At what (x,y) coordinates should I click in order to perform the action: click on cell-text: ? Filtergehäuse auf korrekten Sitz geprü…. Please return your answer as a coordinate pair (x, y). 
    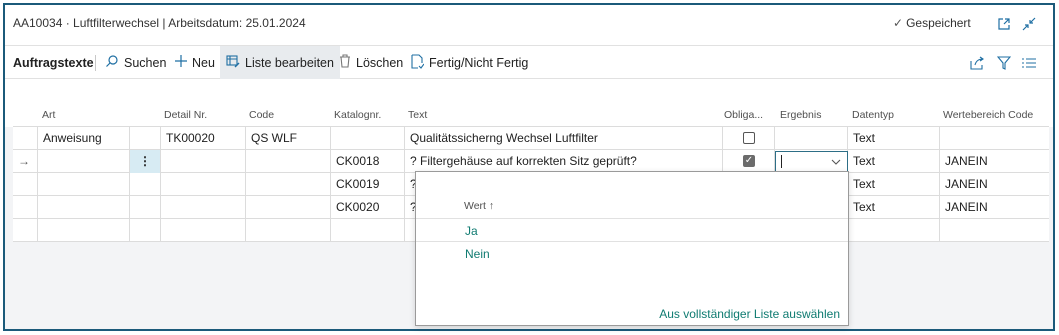
    Looking at the image, I should click on (564, 161).